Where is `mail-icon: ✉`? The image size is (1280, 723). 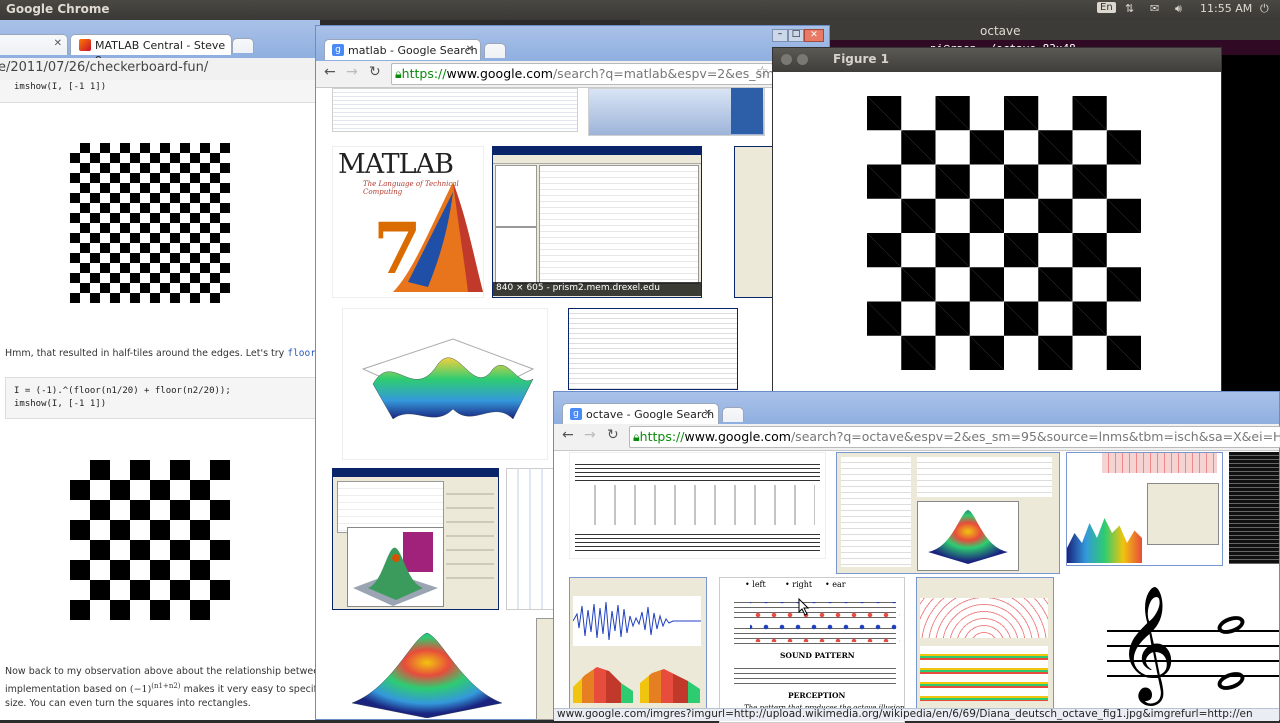
mail-icon: ✉ is located at coordinates (1154, 8).